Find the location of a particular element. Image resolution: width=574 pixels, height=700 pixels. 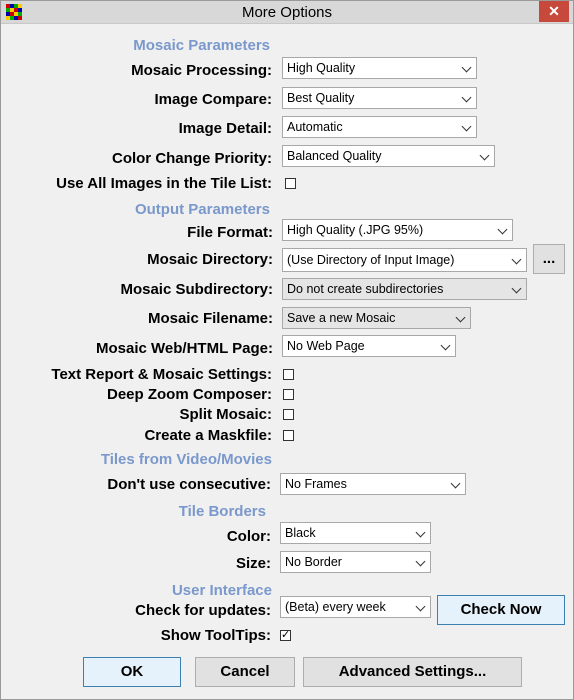

mosaic-directory-select: (Use Directory of Input Image) is located at coordinates (404, 260).